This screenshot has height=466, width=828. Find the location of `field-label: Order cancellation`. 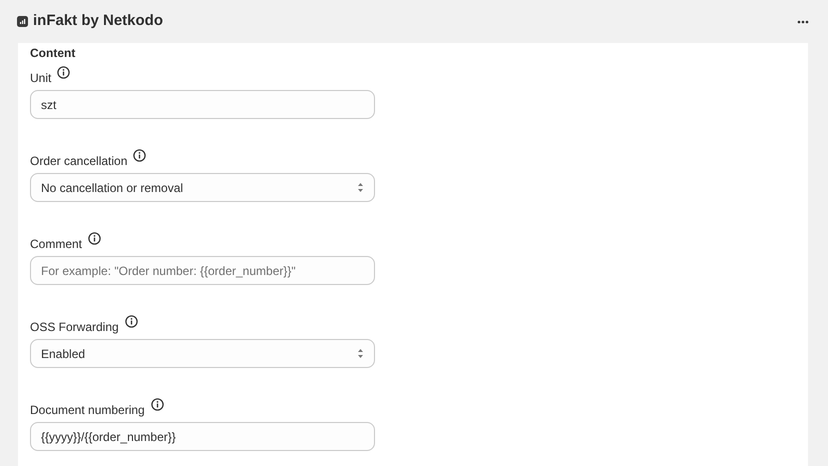

field-label: Order cancellation is located at coordinates (79, 161).